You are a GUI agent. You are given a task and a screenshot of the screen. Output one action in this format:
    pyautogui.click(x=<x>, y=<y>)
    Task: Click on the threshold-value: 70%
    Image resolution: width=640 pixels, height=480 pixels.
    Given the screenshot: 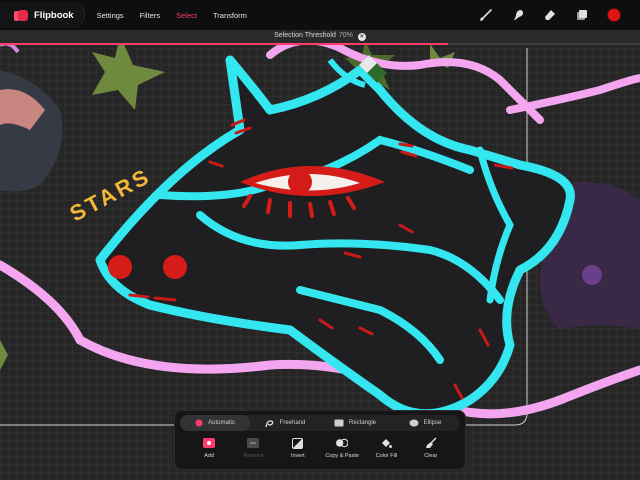 What is the action you would take?
    pyautogui.click(x=345, y=35)
    